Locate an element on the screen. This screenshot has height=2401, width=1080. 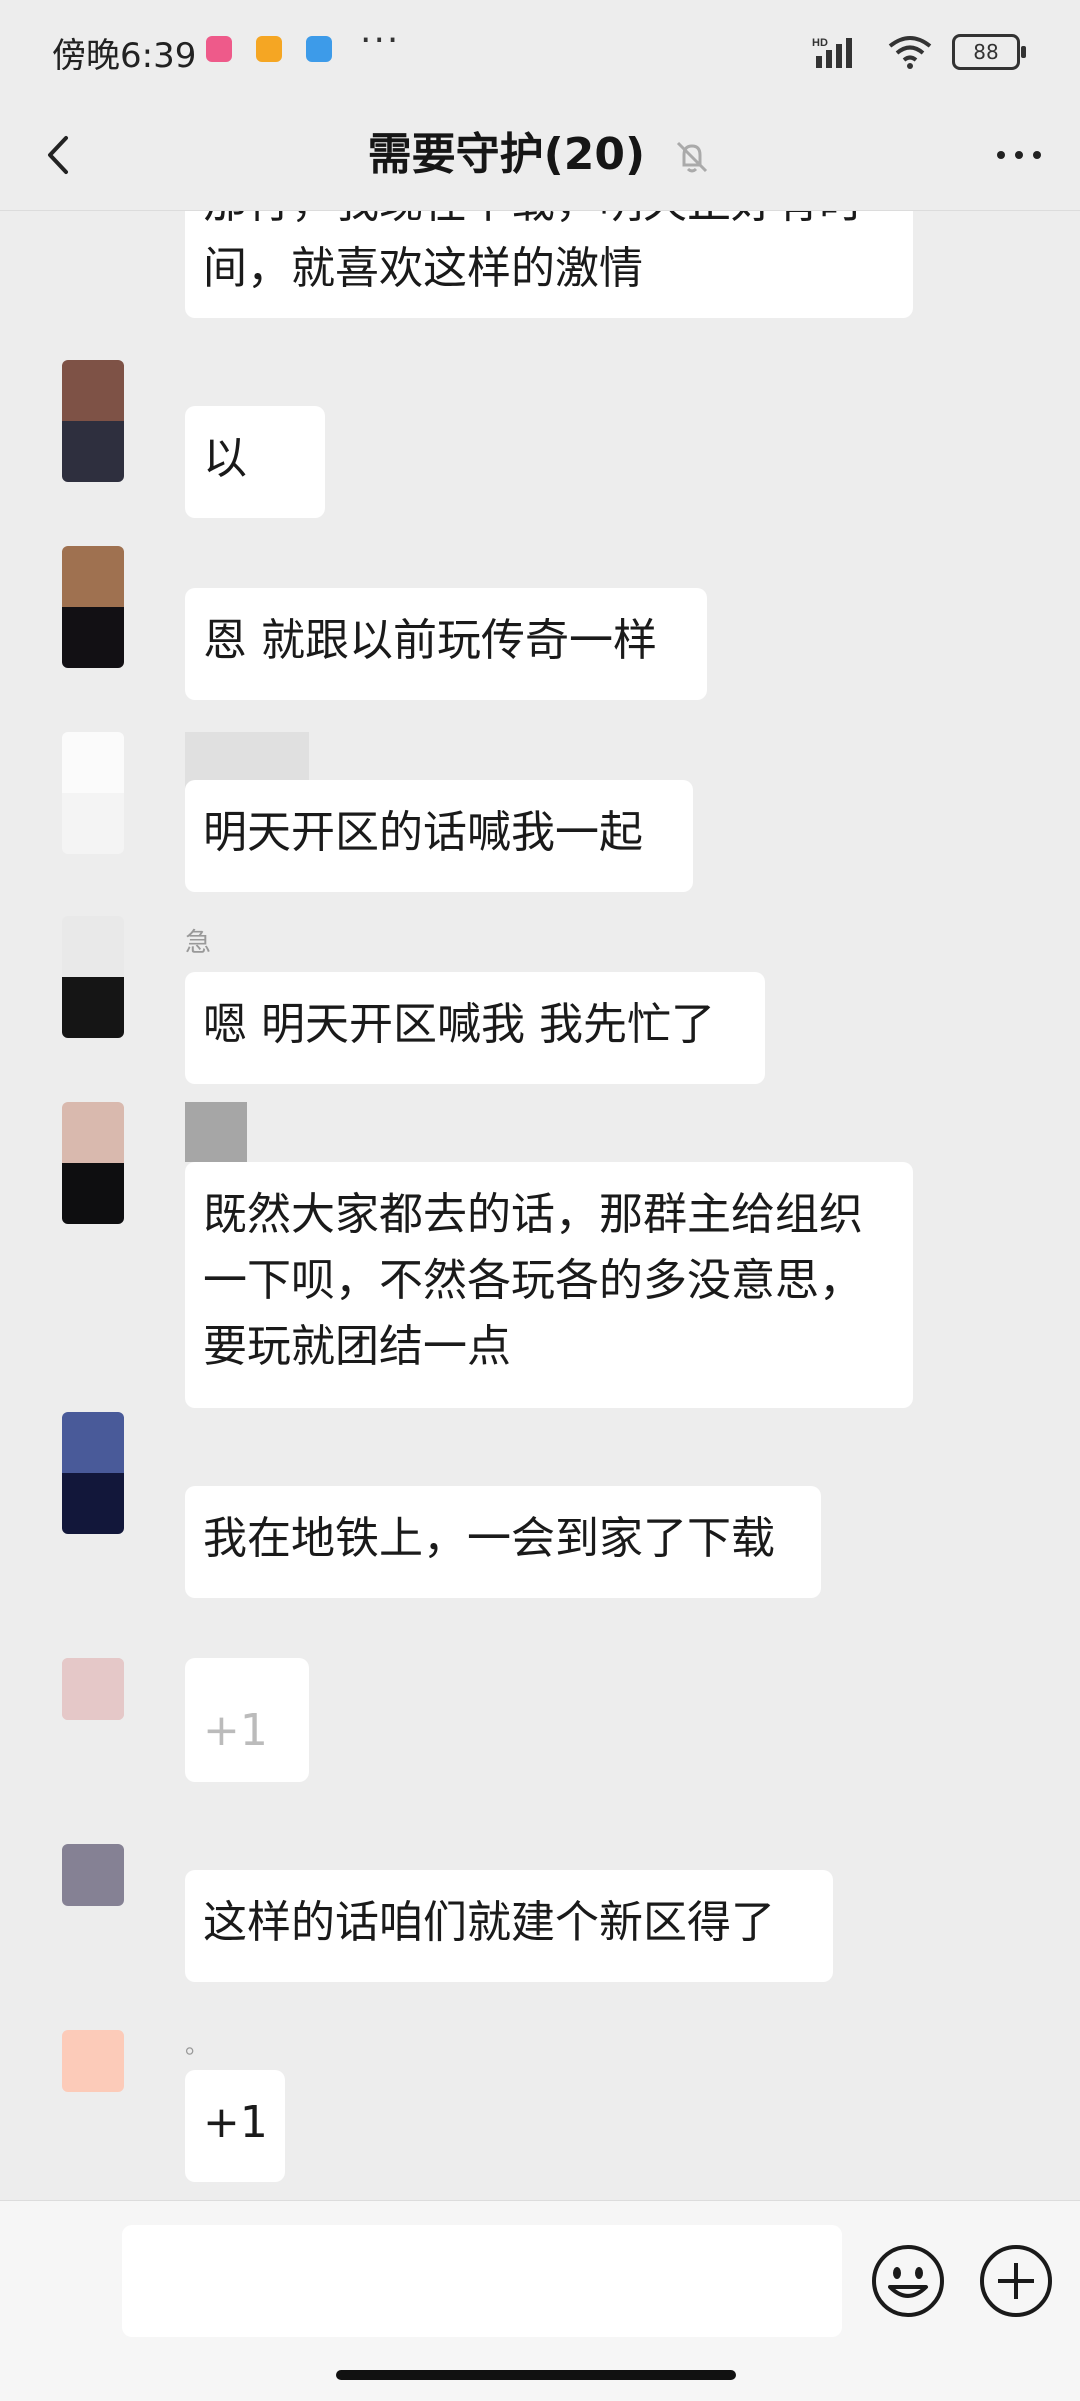
home-indicator is located at coordinates (536, 2375).